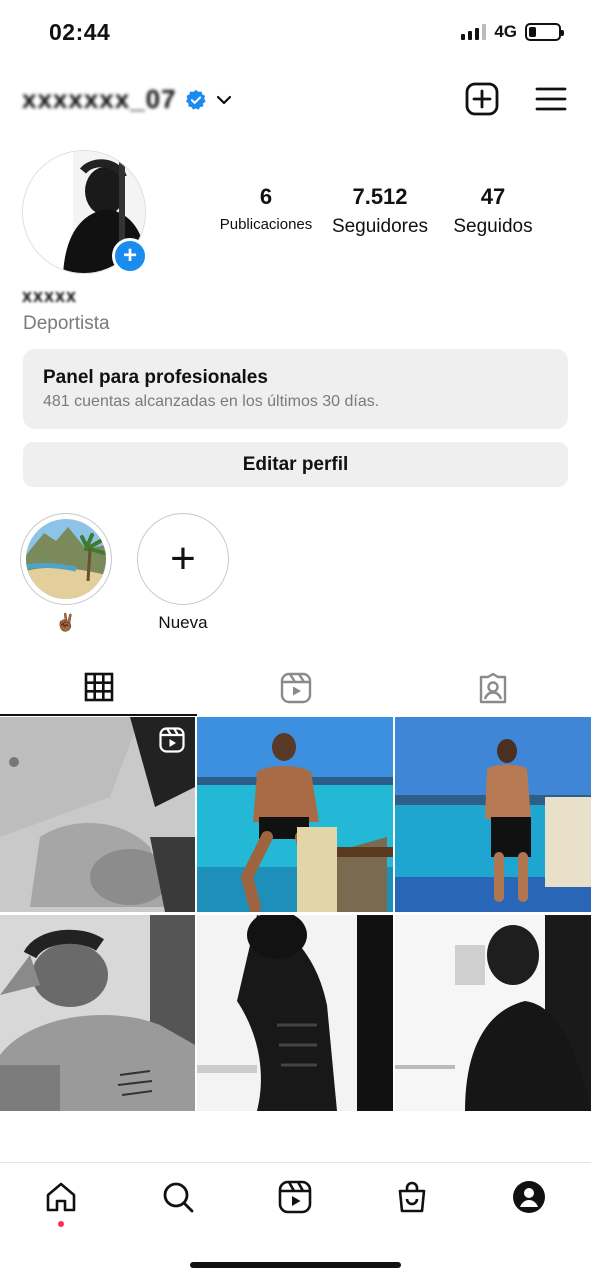 This screenshot has width=591, height=1280. I want to click on grid-icon, so click(98, 687).